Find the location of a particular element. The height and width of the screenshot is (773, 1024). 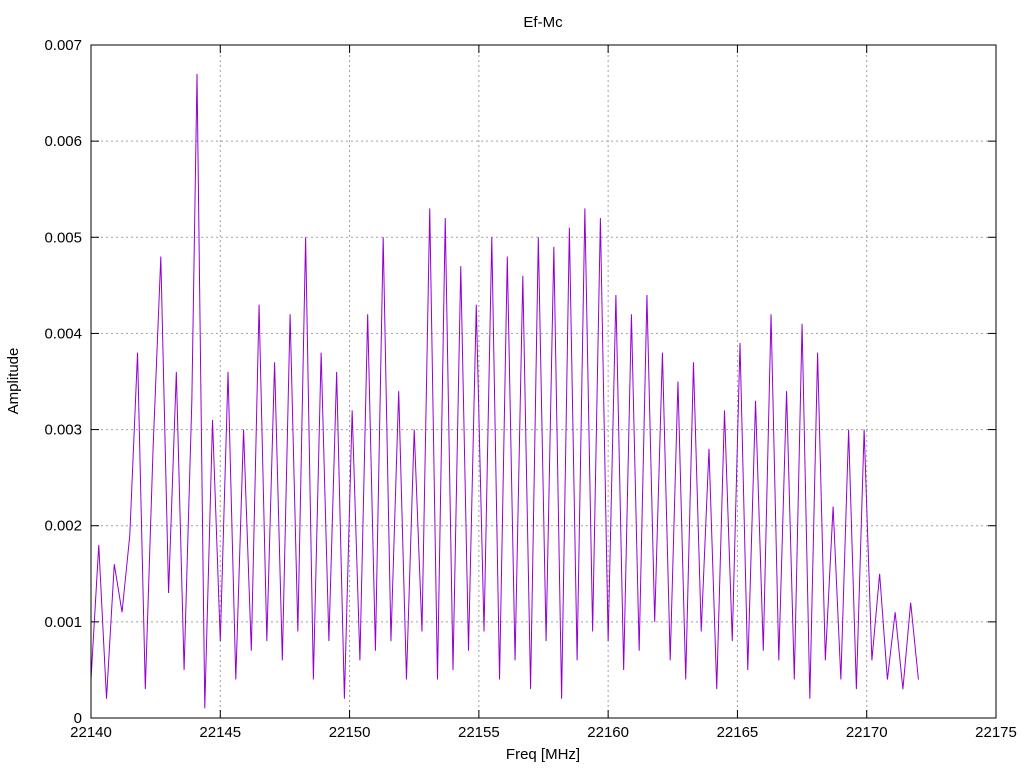

y-tick-label: 0.004 is located at coordinates (63, 333).